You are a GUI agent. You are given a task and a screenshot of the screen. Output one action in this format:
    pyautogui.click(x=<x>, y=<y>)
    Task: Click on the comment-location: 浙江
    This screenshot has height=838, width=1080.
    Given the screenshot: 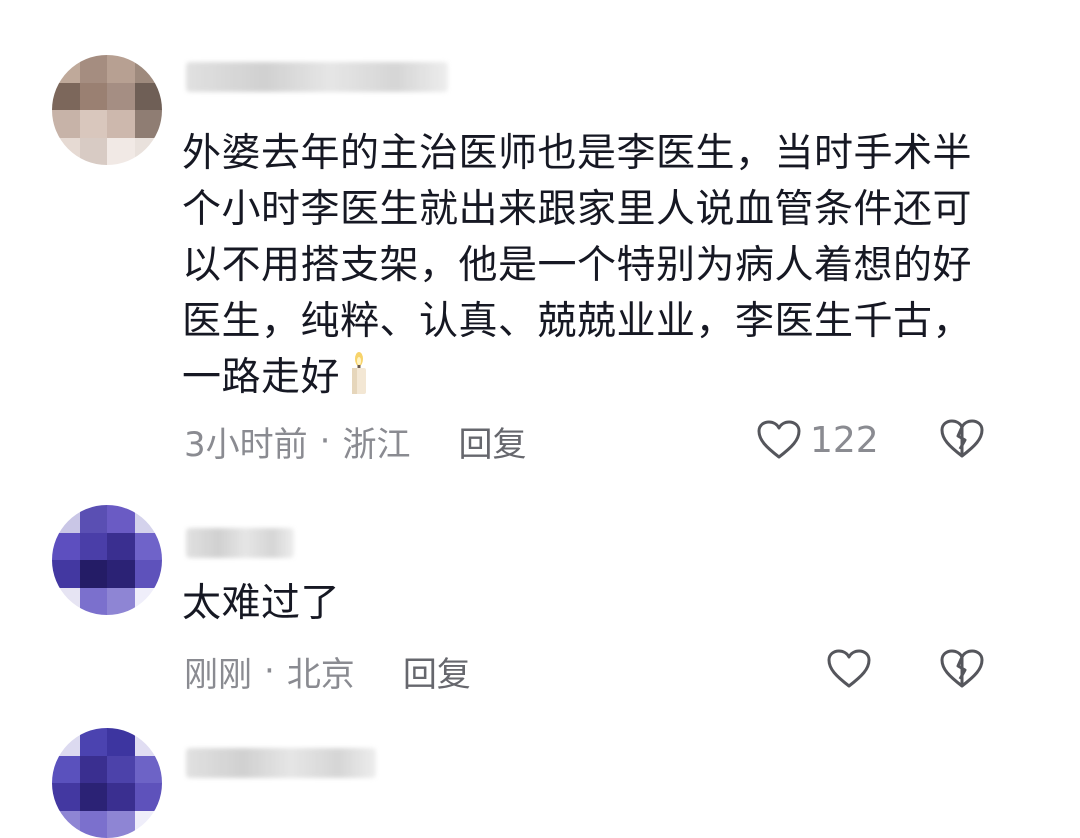 What is the action you would take?
    pyautogui.click(x=376, y=444)
    